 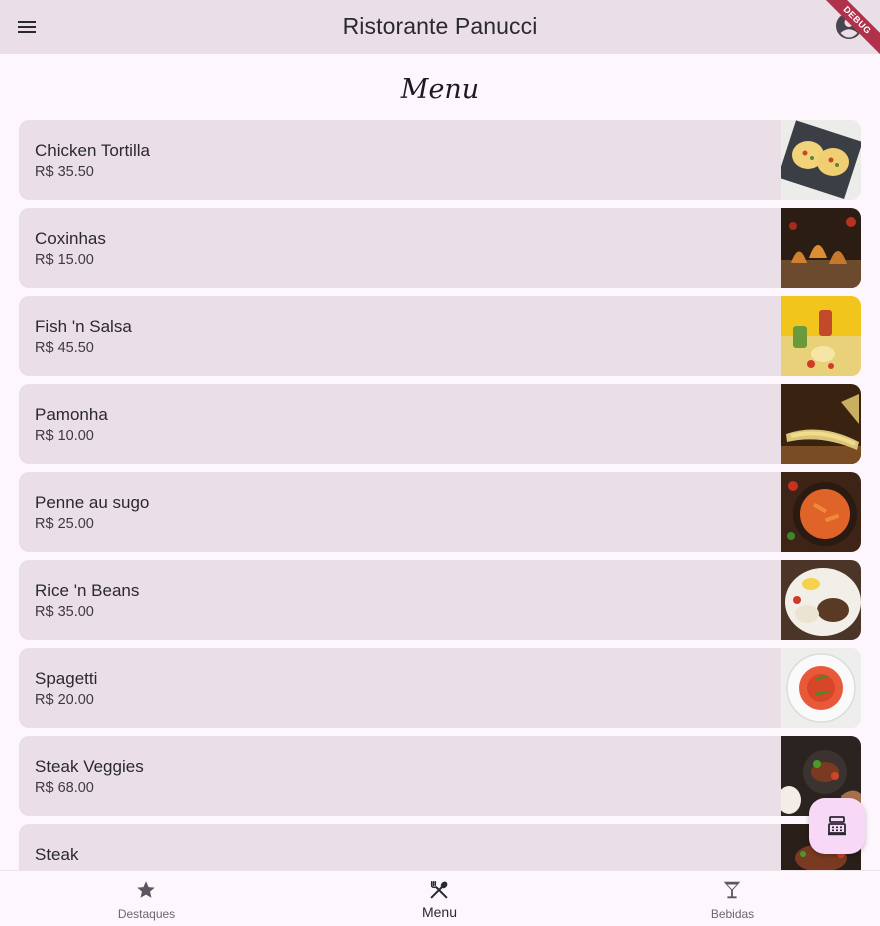 I want to click on app-bar: Ristorante Panucci DEBUG, so click(x=440, y=29).